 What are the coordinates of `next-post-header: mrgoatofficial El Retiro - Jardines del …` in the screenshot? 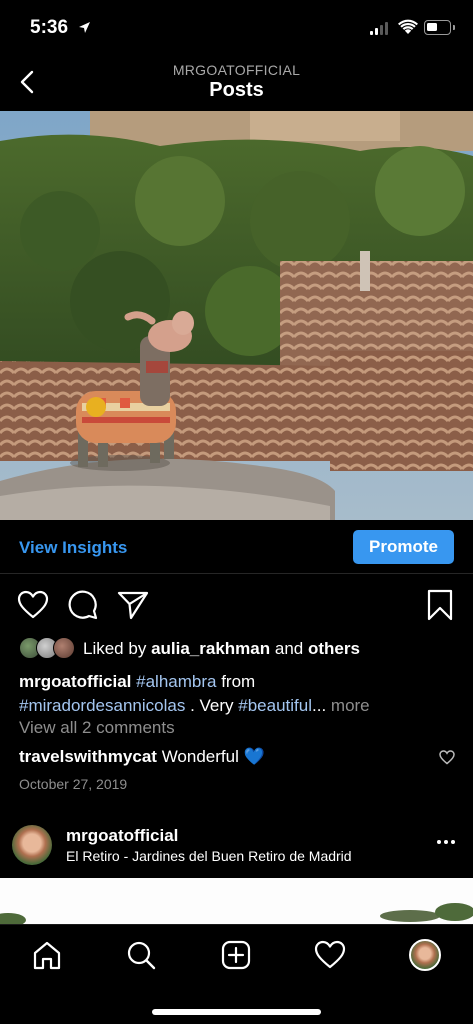 It's located at (236, 848).